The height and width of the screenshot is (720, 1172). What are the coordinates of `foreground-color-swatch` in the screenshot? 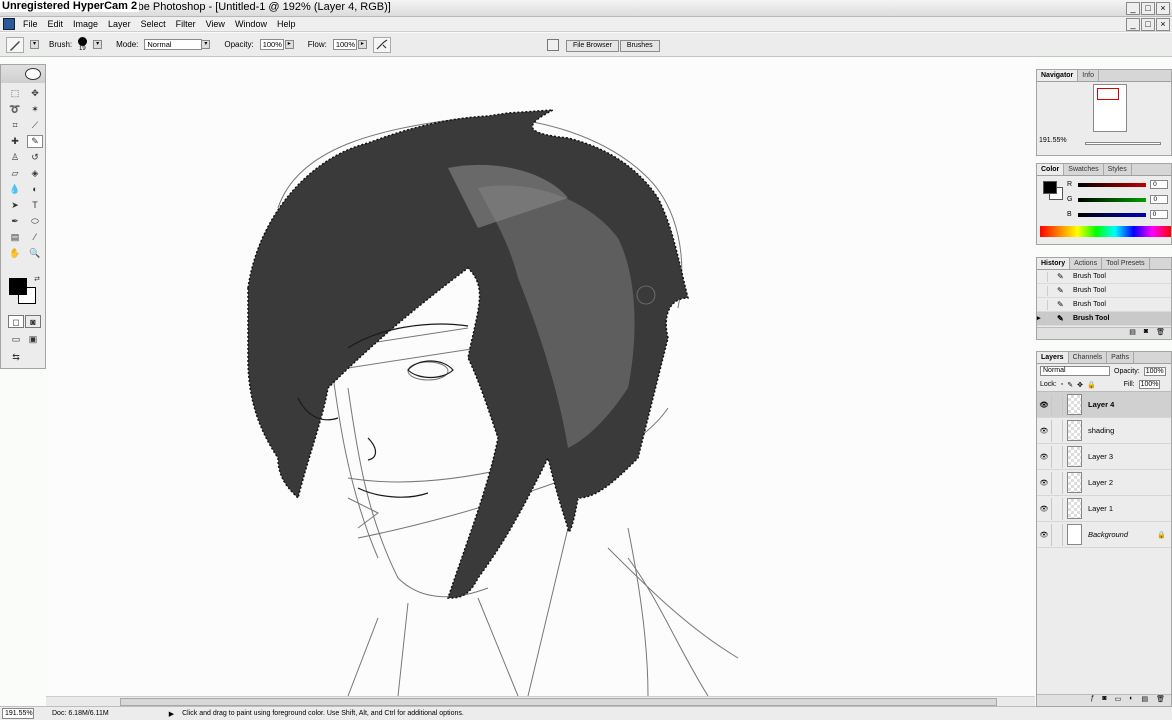 It's located at (18, 286).